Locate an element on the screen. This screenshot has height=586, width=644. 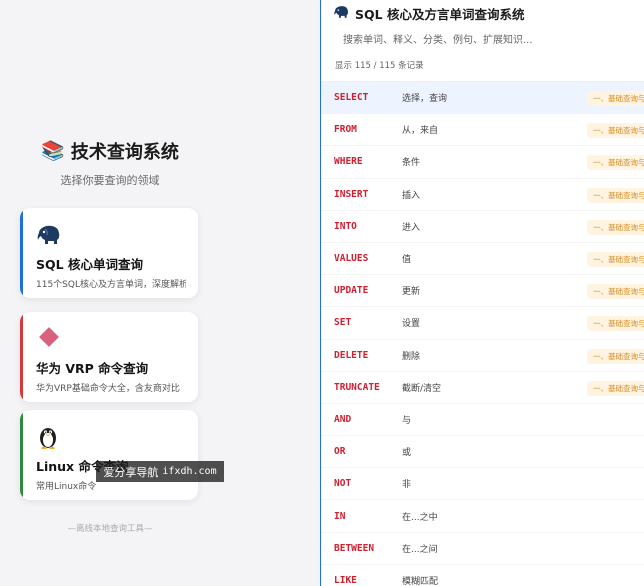
card-linux: Linux 命令查询 常用Linux命令 is located at coordinates (109, 455).